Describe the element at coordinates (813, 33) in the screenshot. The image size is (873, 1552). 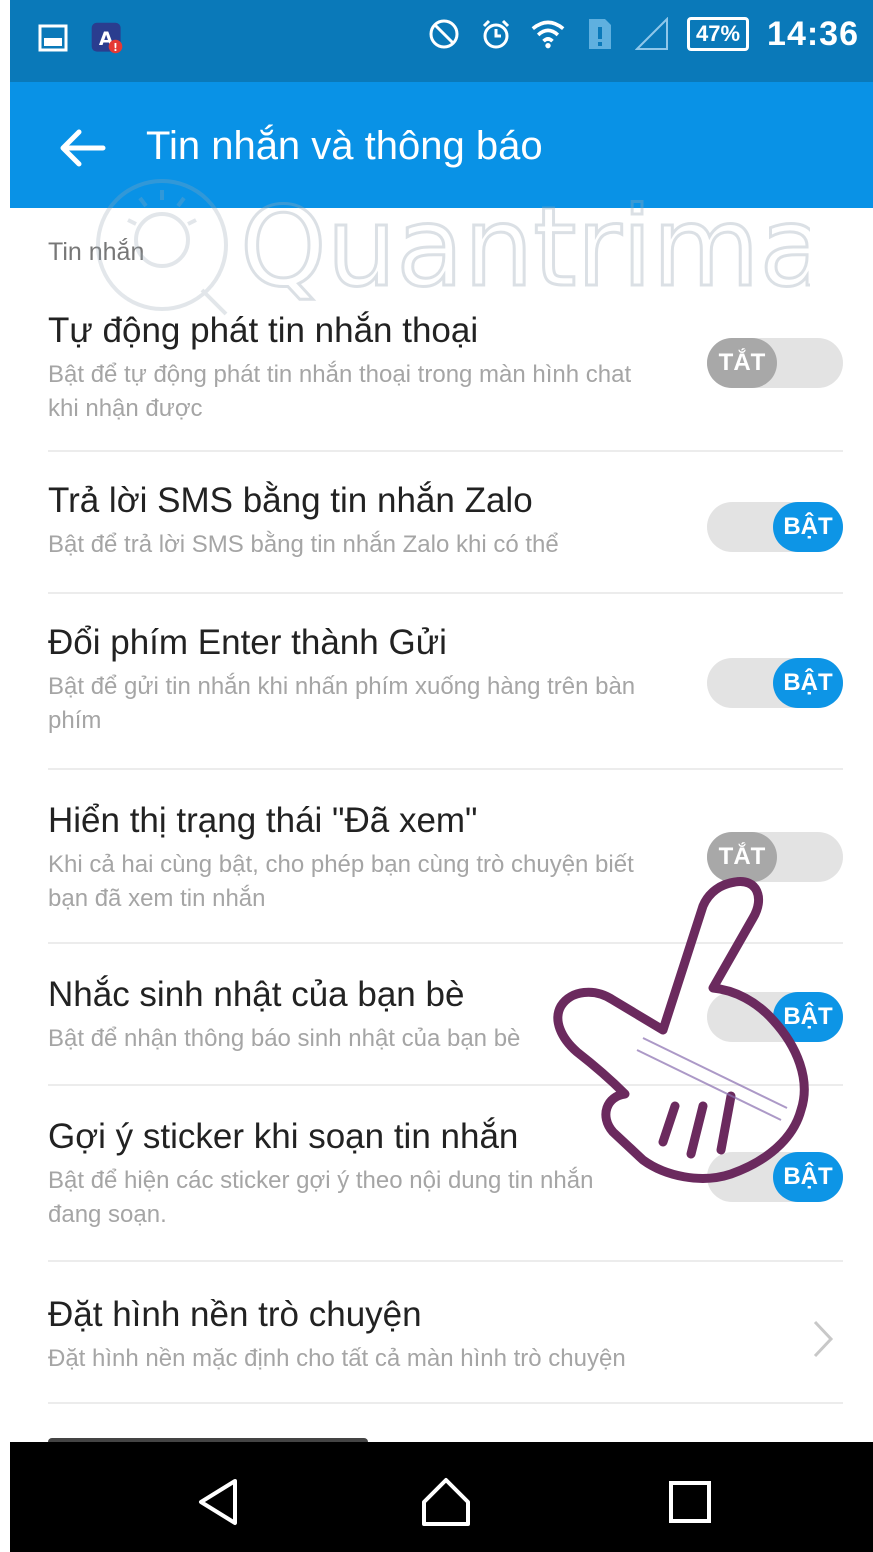
I see `clock: 14:36` at that location.